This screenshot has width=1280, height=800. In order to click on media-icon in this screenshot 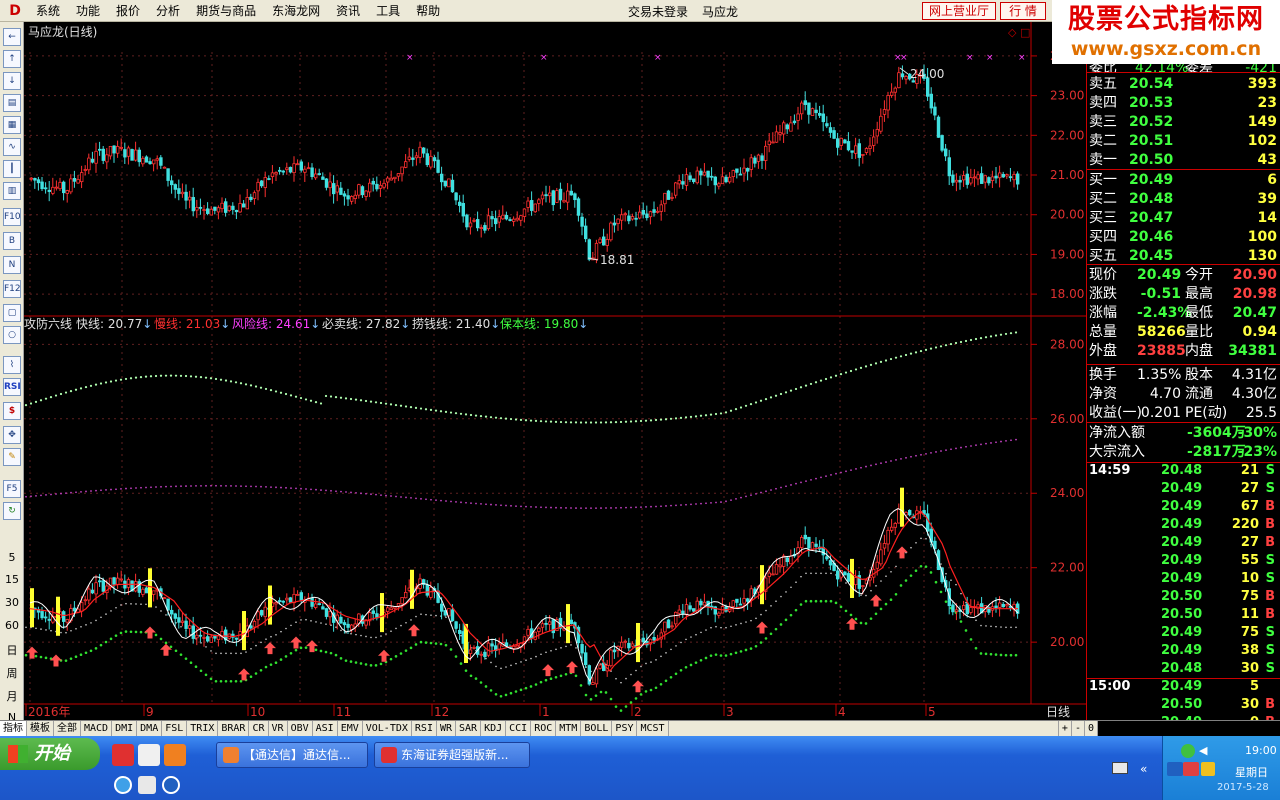, I will do `click(171, 785)`.